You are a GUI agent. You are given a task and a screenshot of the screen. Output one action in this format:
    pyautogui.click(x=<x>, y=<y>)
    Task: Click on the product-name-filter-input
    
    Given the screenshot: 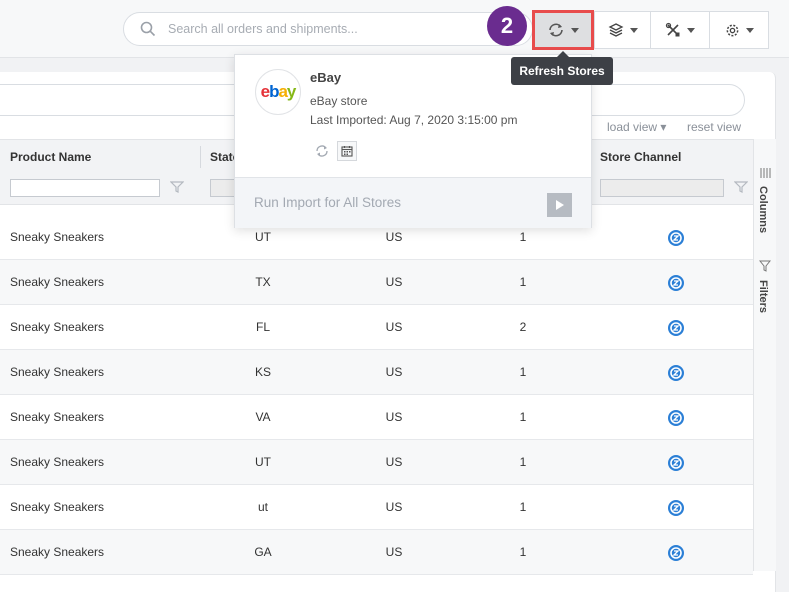 What is the action you would take?
    pyautogui.click(x=85, y=188)
    